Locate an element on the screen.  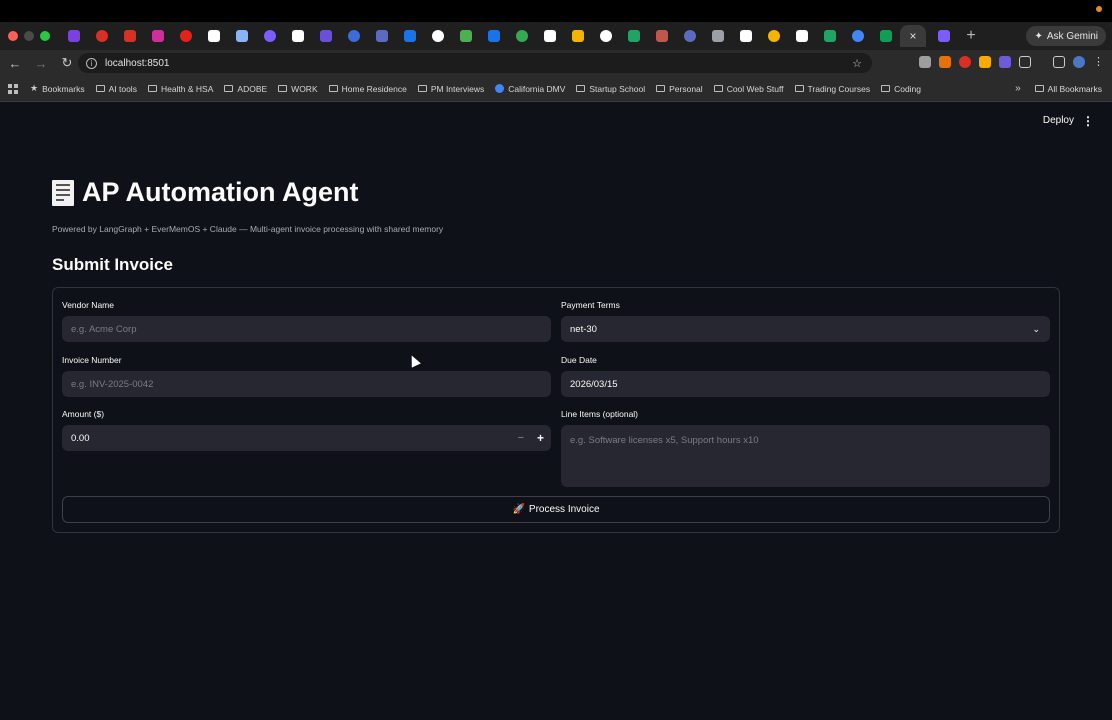
tab-active: × is located at coordinates (913, 36).